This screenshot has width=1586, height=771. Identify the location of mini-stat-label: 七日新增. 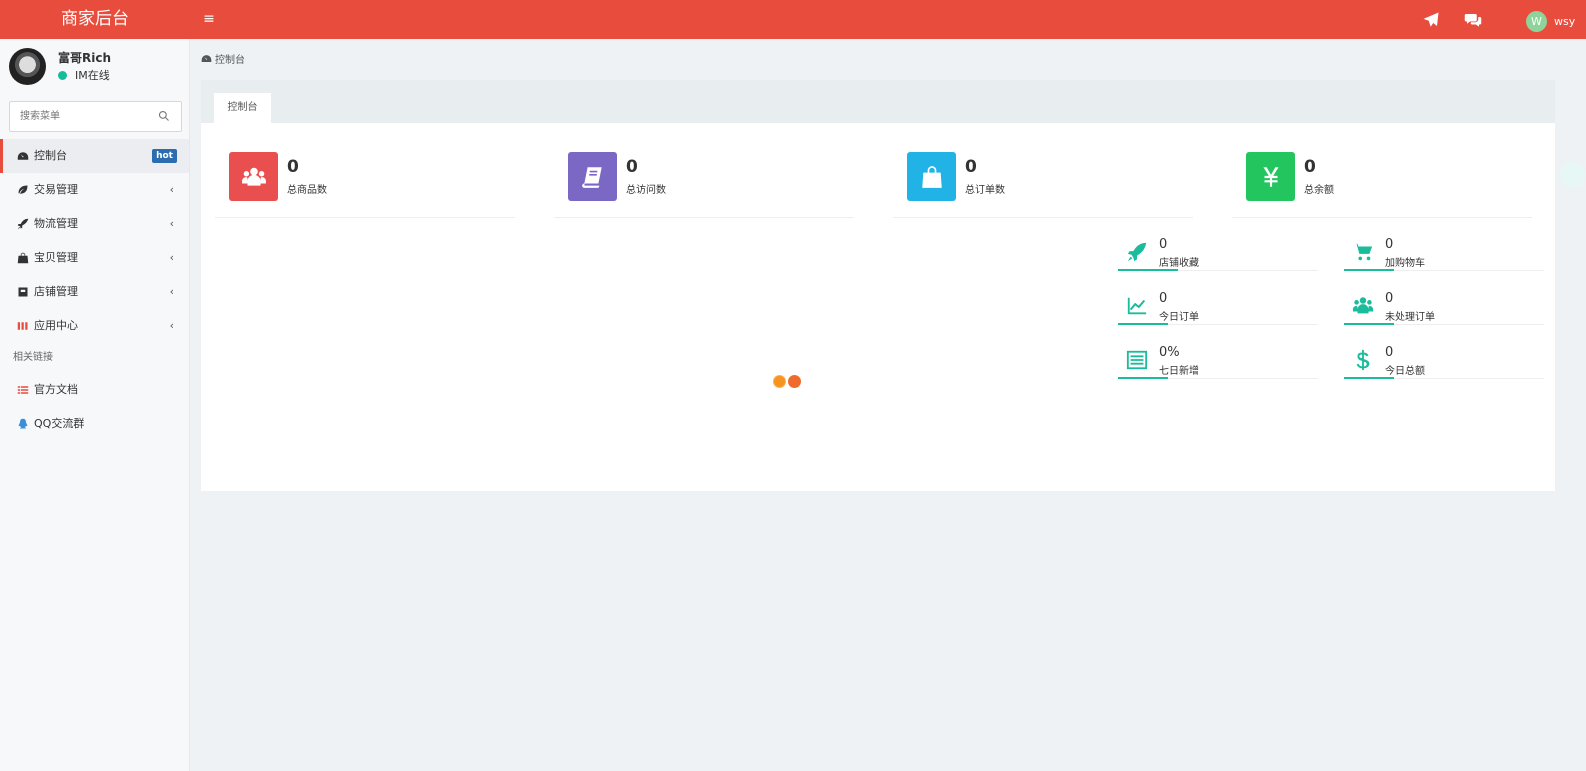
(1179, 371).